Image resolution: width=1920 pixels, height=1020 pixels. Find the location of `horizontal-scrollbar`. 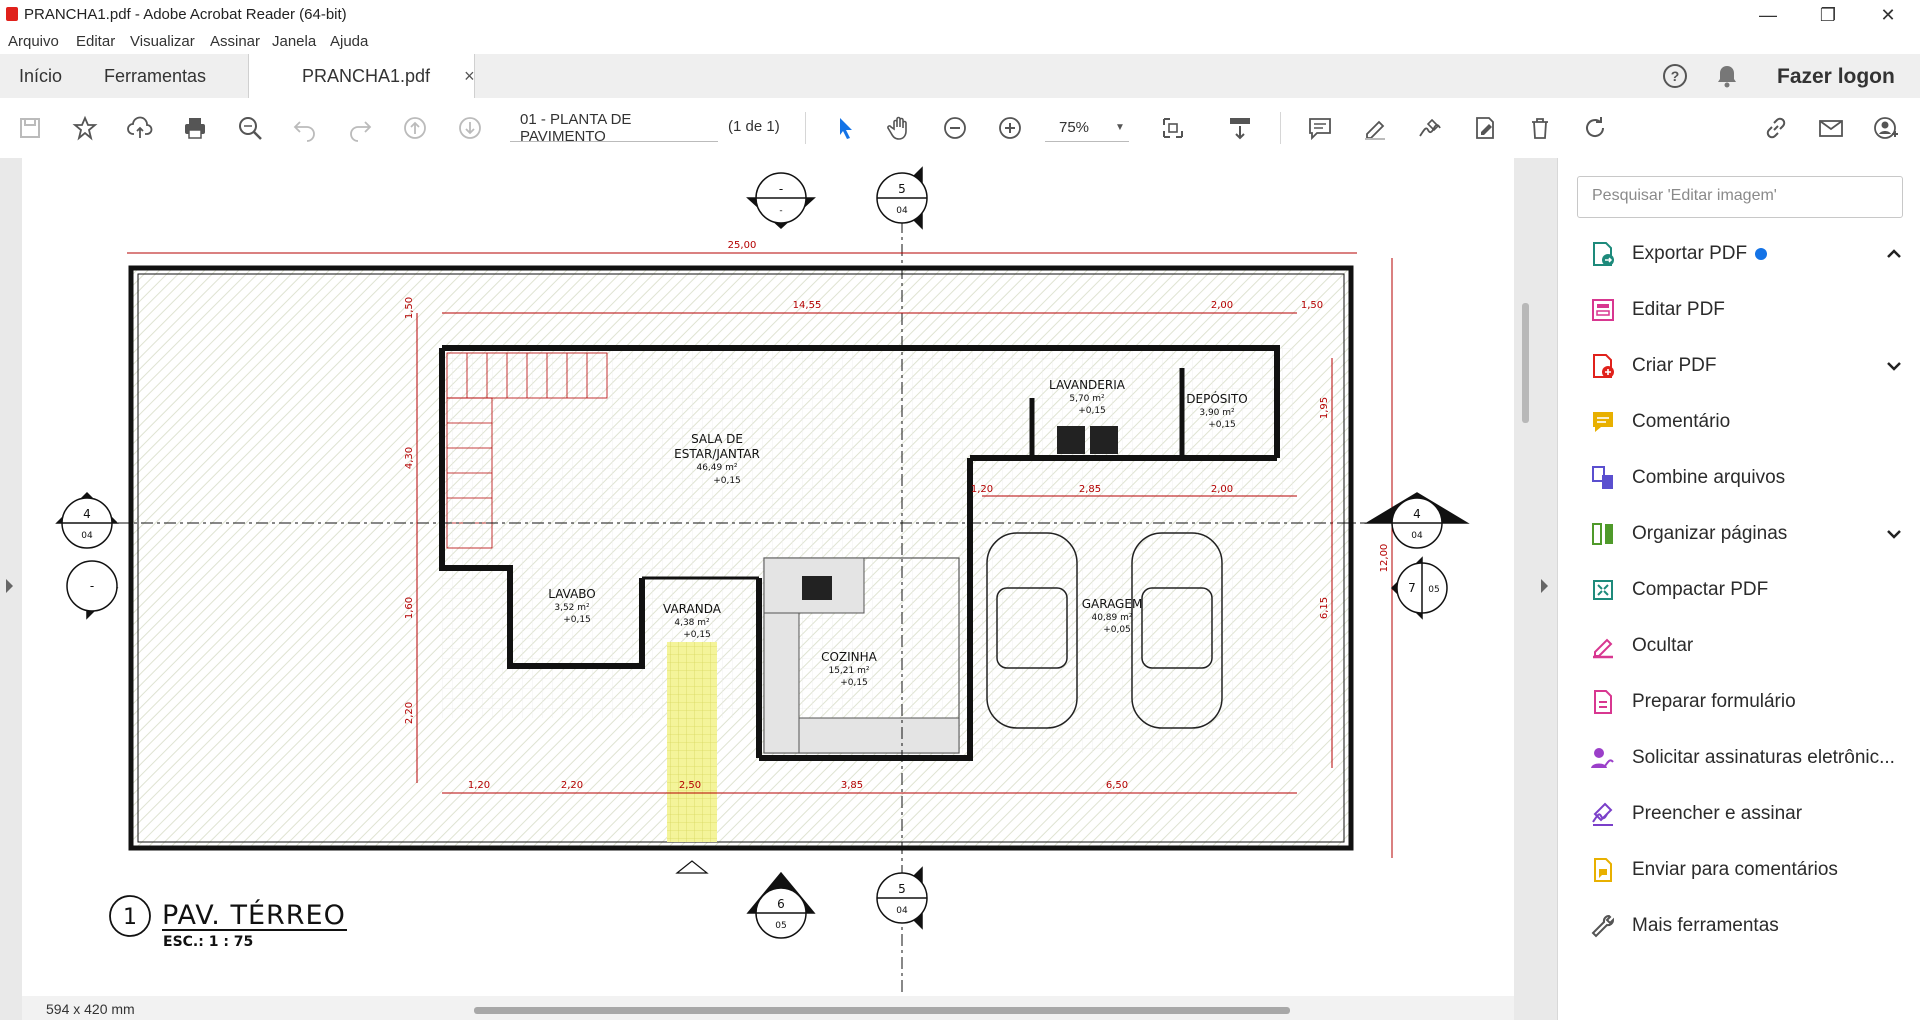

horizontal-scrollbar is located at coordinates (882, 1010).